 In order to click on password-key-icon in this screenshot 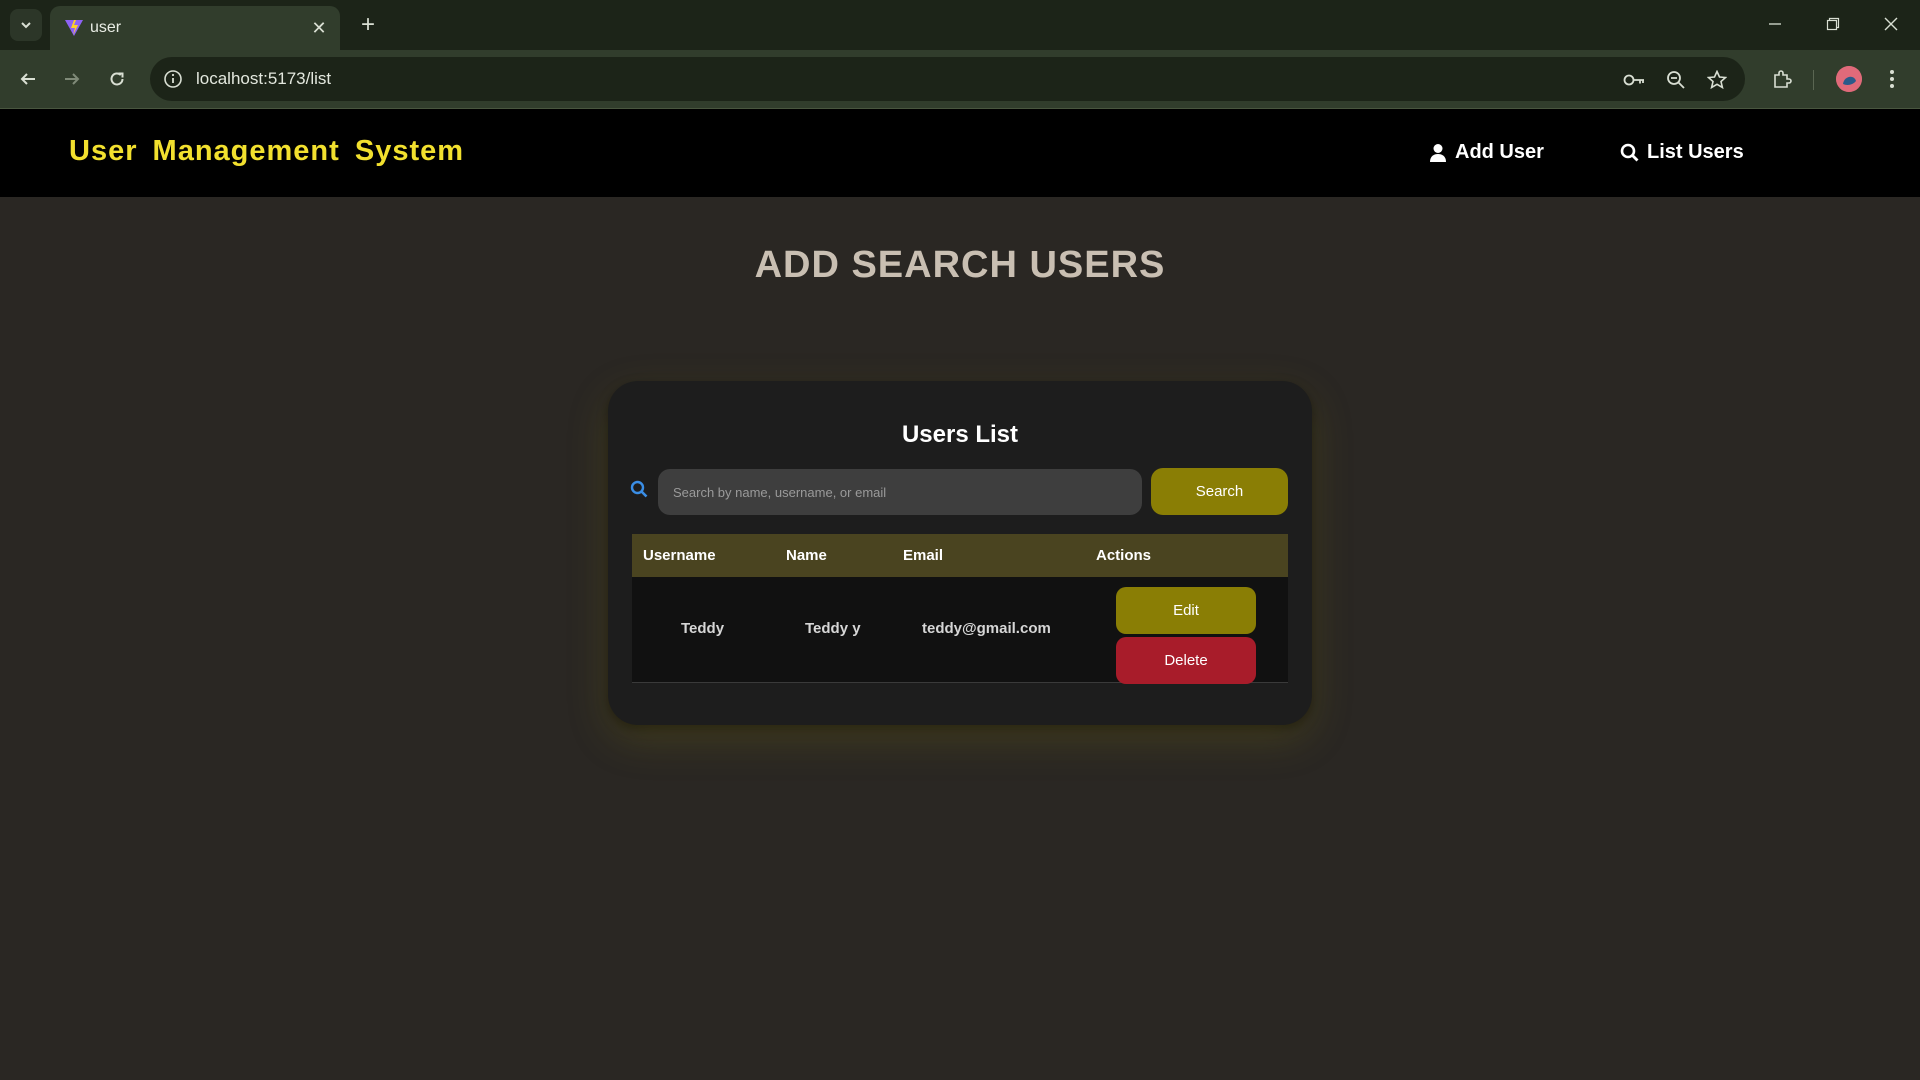, I will do `click(1635, 80)`.